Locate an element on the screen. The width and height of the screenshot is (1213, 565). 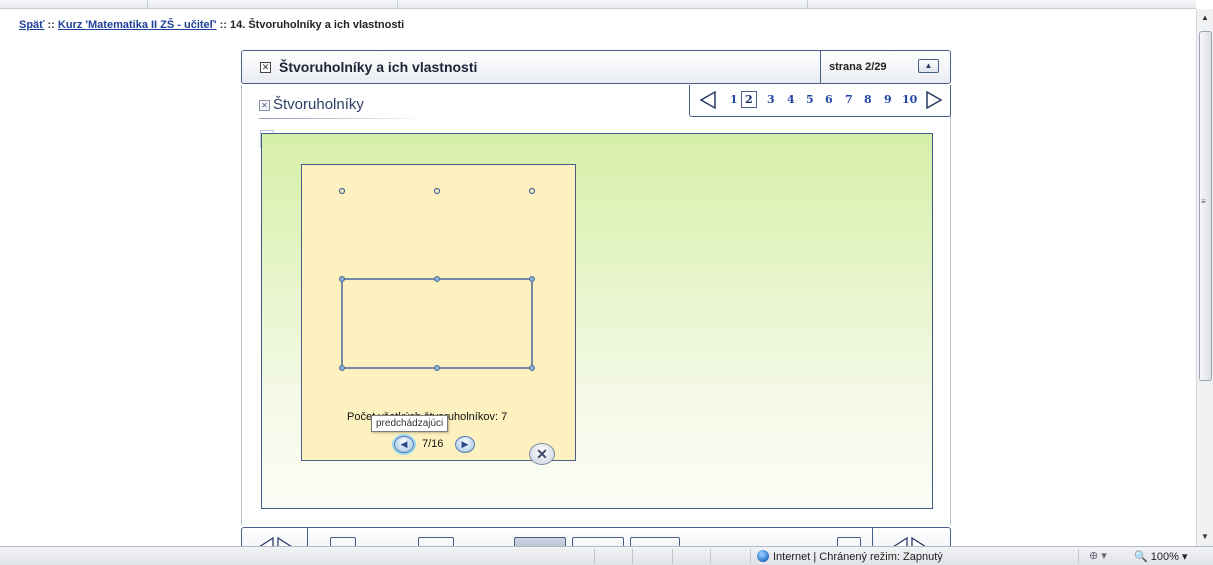
page-label: strana 2/29 is located at coordinates (858, 67).